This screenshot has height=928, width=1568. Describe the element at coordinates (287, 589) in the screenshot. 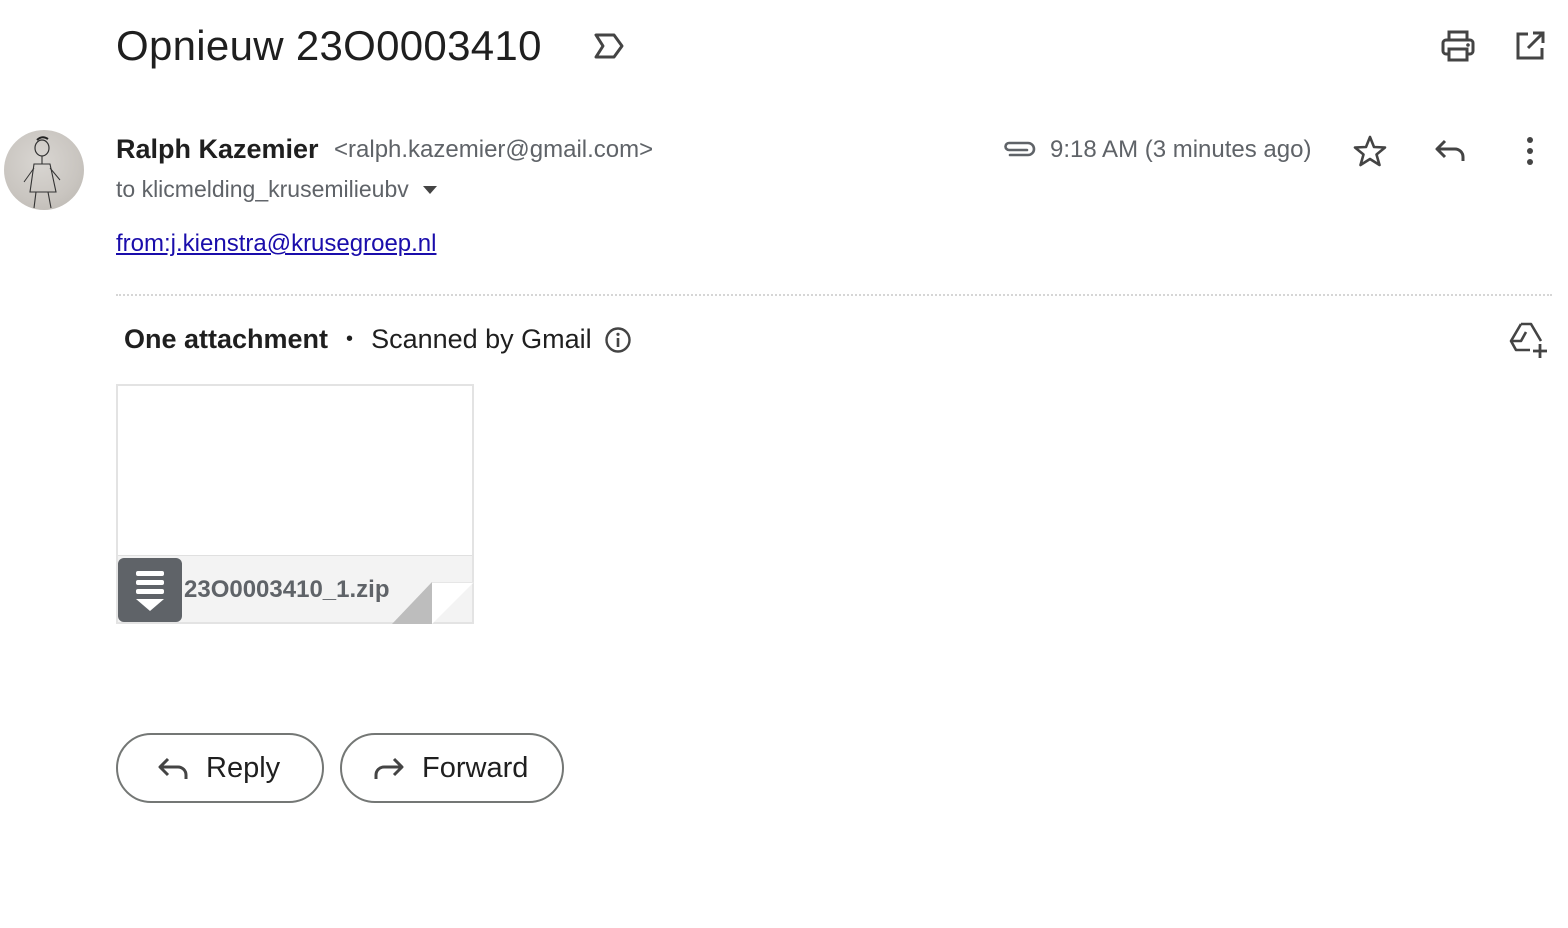

I see `attachment-file-name: 23O0003410_1.zip` at that location.